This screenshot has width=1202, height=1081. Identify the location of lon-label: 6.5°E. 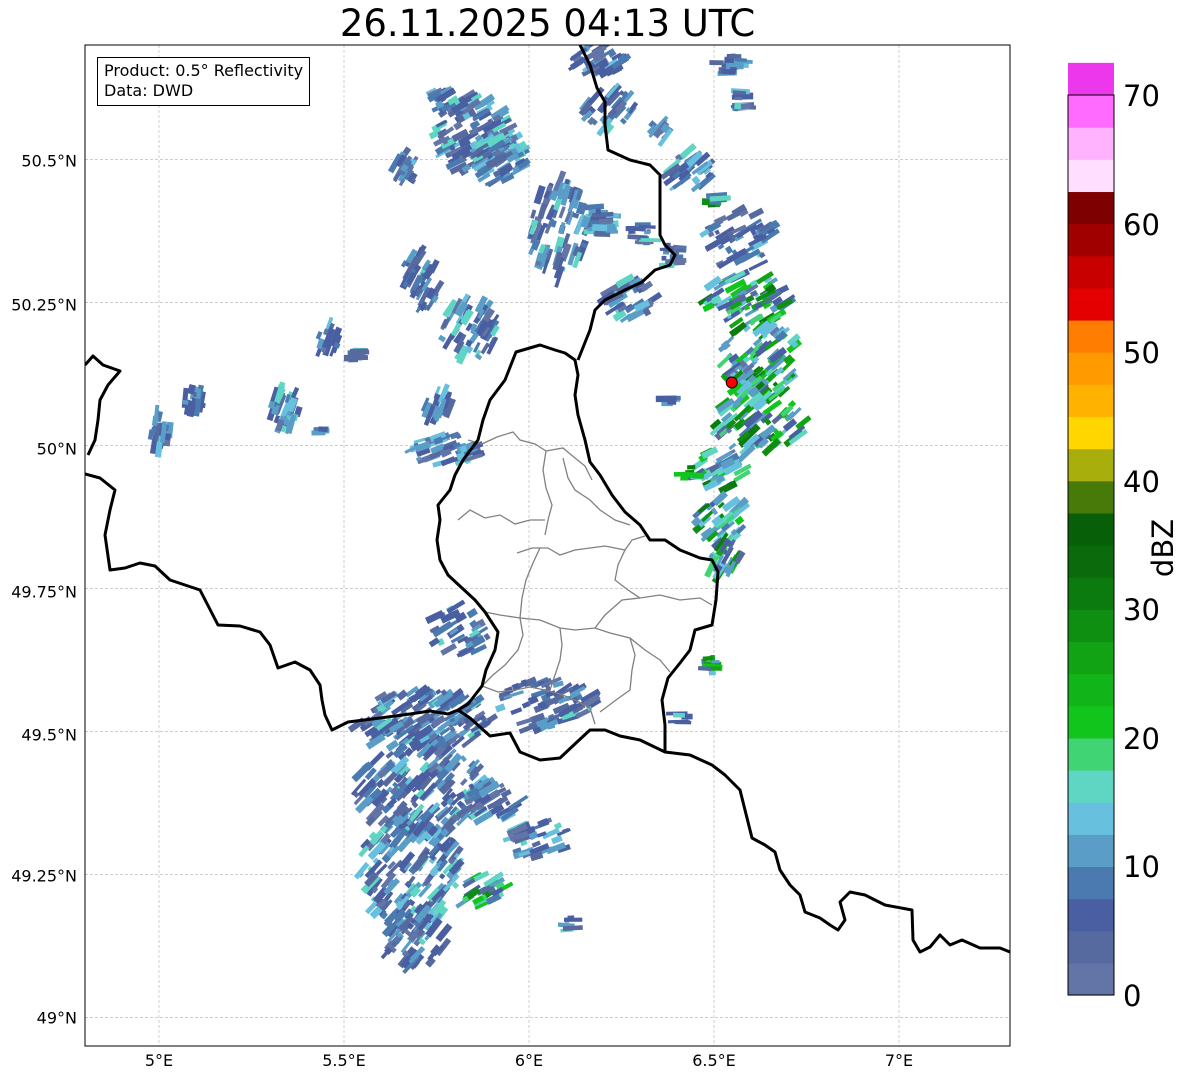
(714, 1060).